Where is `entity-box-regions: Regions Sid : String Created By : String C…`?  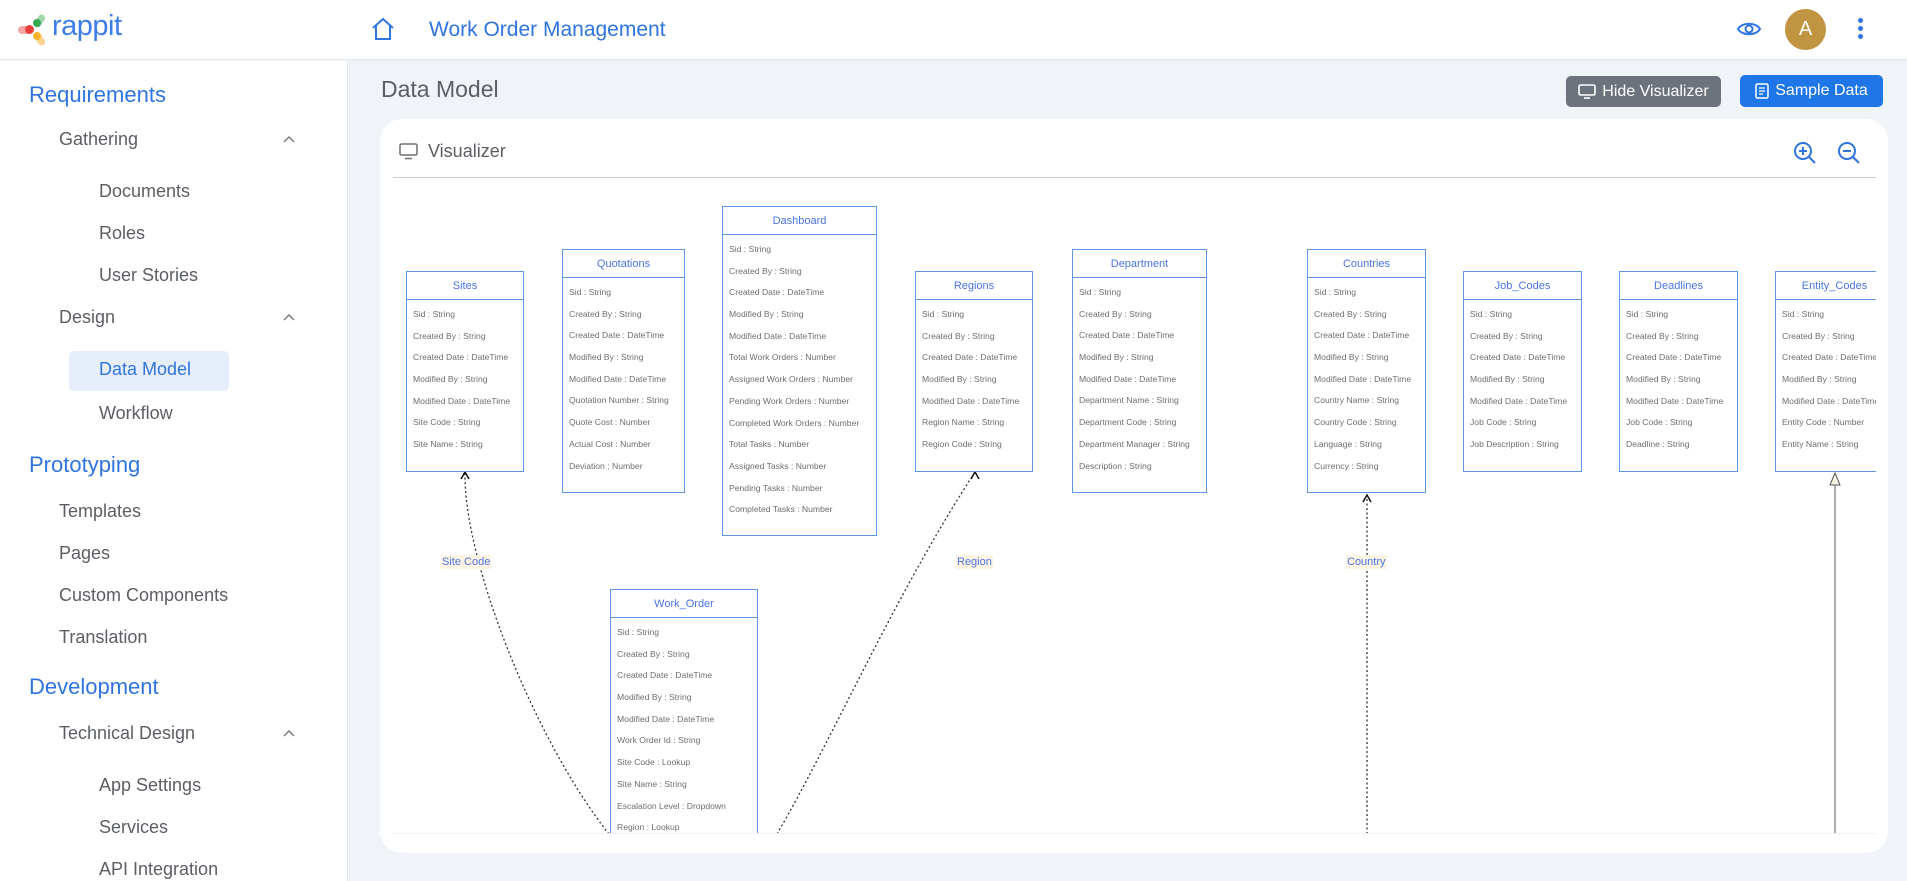
entity-box-regions: Regions Sid : String Created By : String C… is located at coordinates (974, 371).